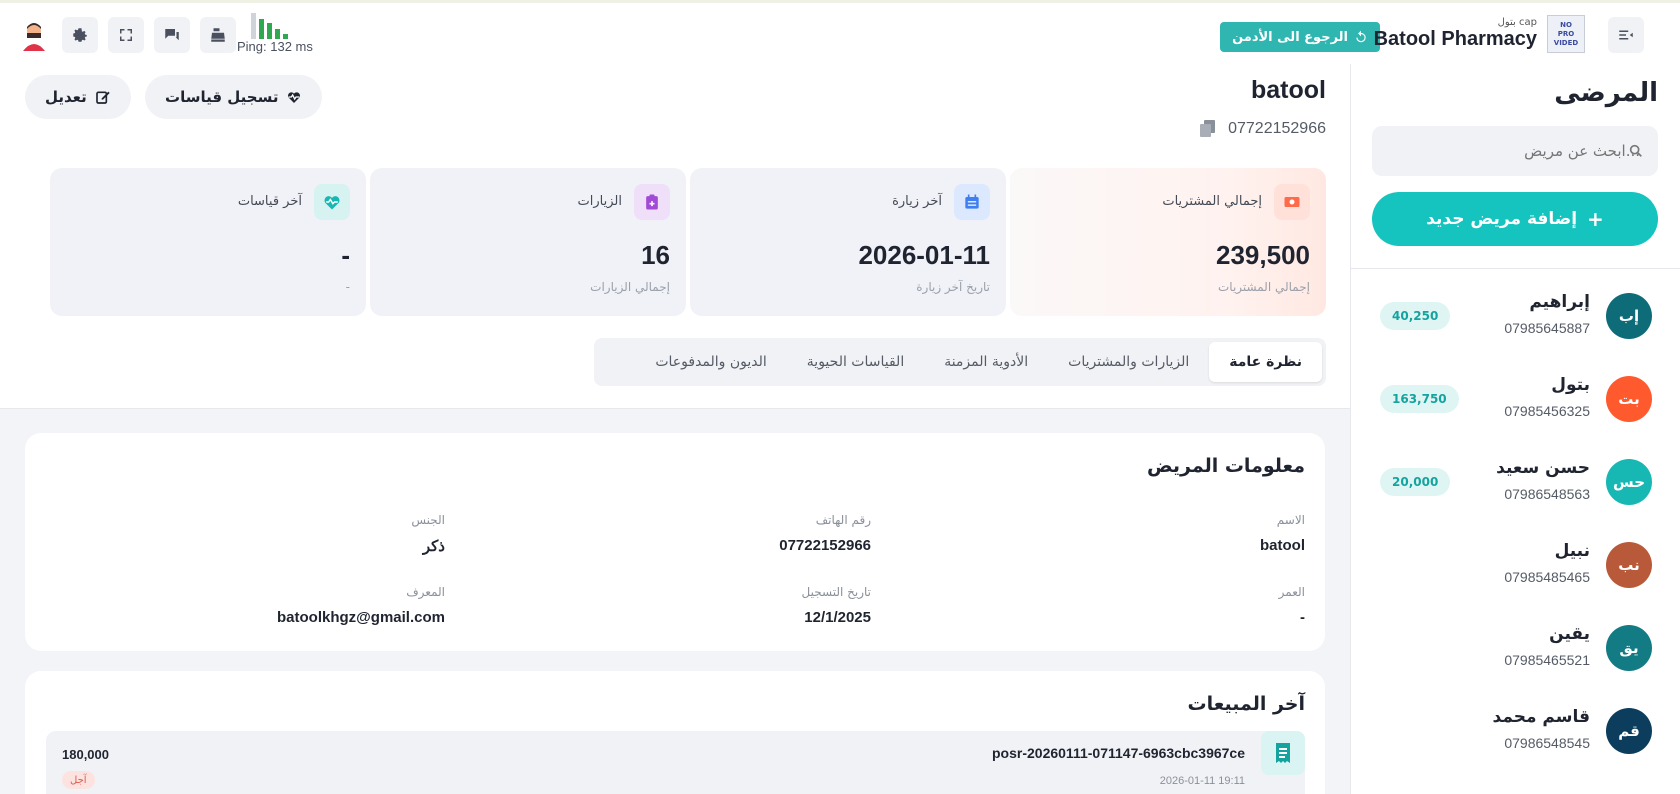 This screenshot has width=1680, height=794. I want to click on copy-icon, so click(1208, 129).